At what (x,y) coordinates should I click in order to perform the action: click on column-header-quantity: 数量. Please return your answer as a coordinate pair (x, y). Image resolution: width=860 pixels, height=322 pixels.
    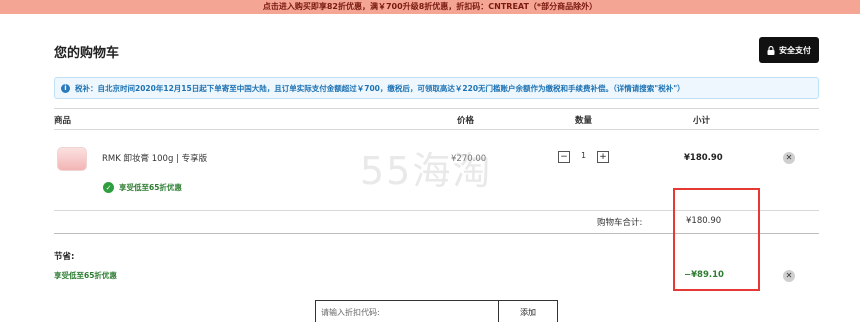
    Looking at the image, I should click on (584, 121).